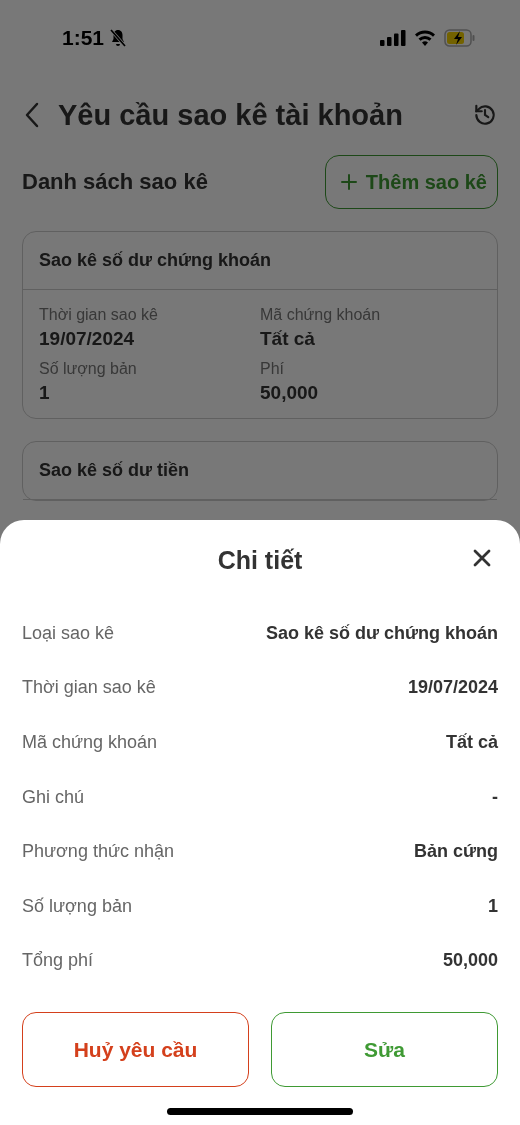 The height and width of the screenshot is (1125, 520). What do you see at coordinates (290, 393) in the screenshot?
I see `field-value: 50,000` at bounding box center [290, 393].